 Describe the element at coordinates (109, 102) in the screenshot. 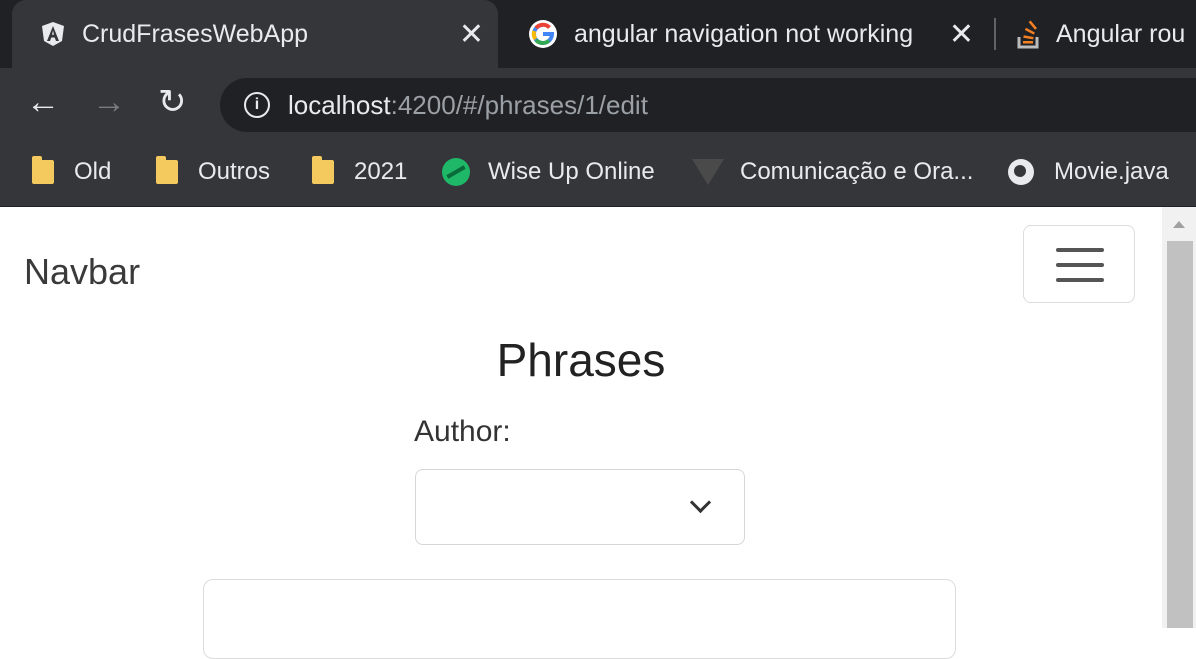

I see `forward-arrow-icon: →` at that location.